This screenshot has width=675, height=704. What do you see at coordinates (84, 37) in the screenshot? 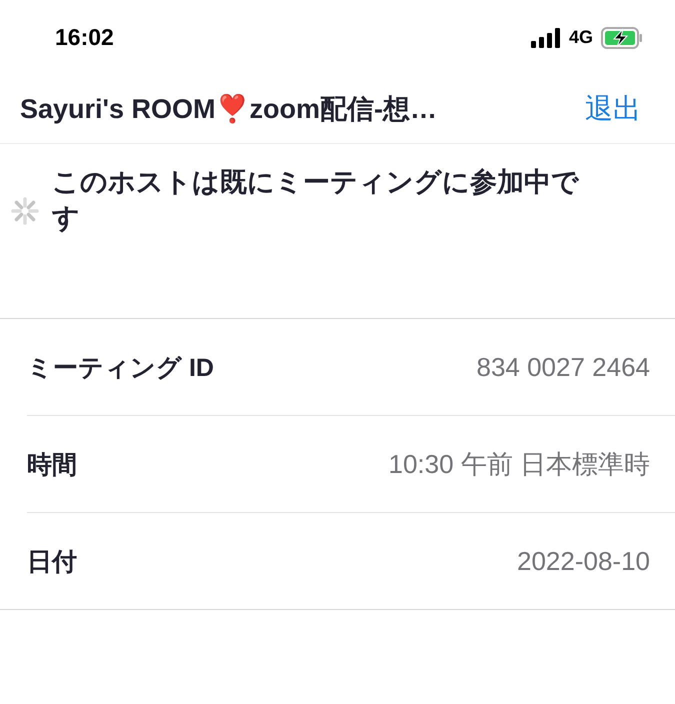
I see `status-time: 16:02` at bounding box center [84, 37].